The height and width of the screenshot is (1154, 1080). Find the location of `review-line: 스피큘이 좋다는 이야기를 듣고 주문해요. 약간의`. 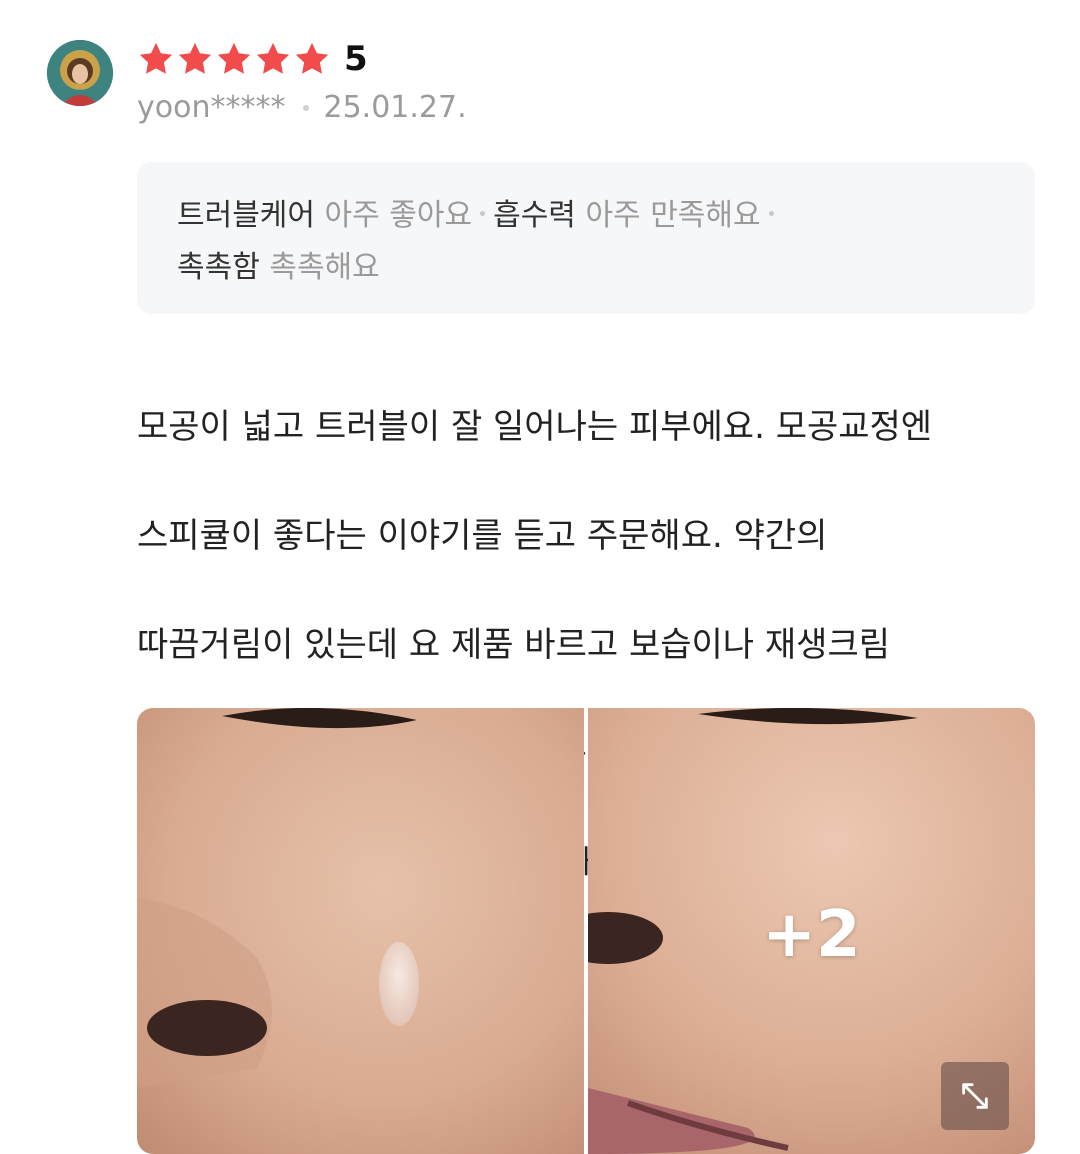

review-line: 스피큘이 좋다는 이야기를 듣고 주문해요. 약간의 is located at coordinates (482, 535).